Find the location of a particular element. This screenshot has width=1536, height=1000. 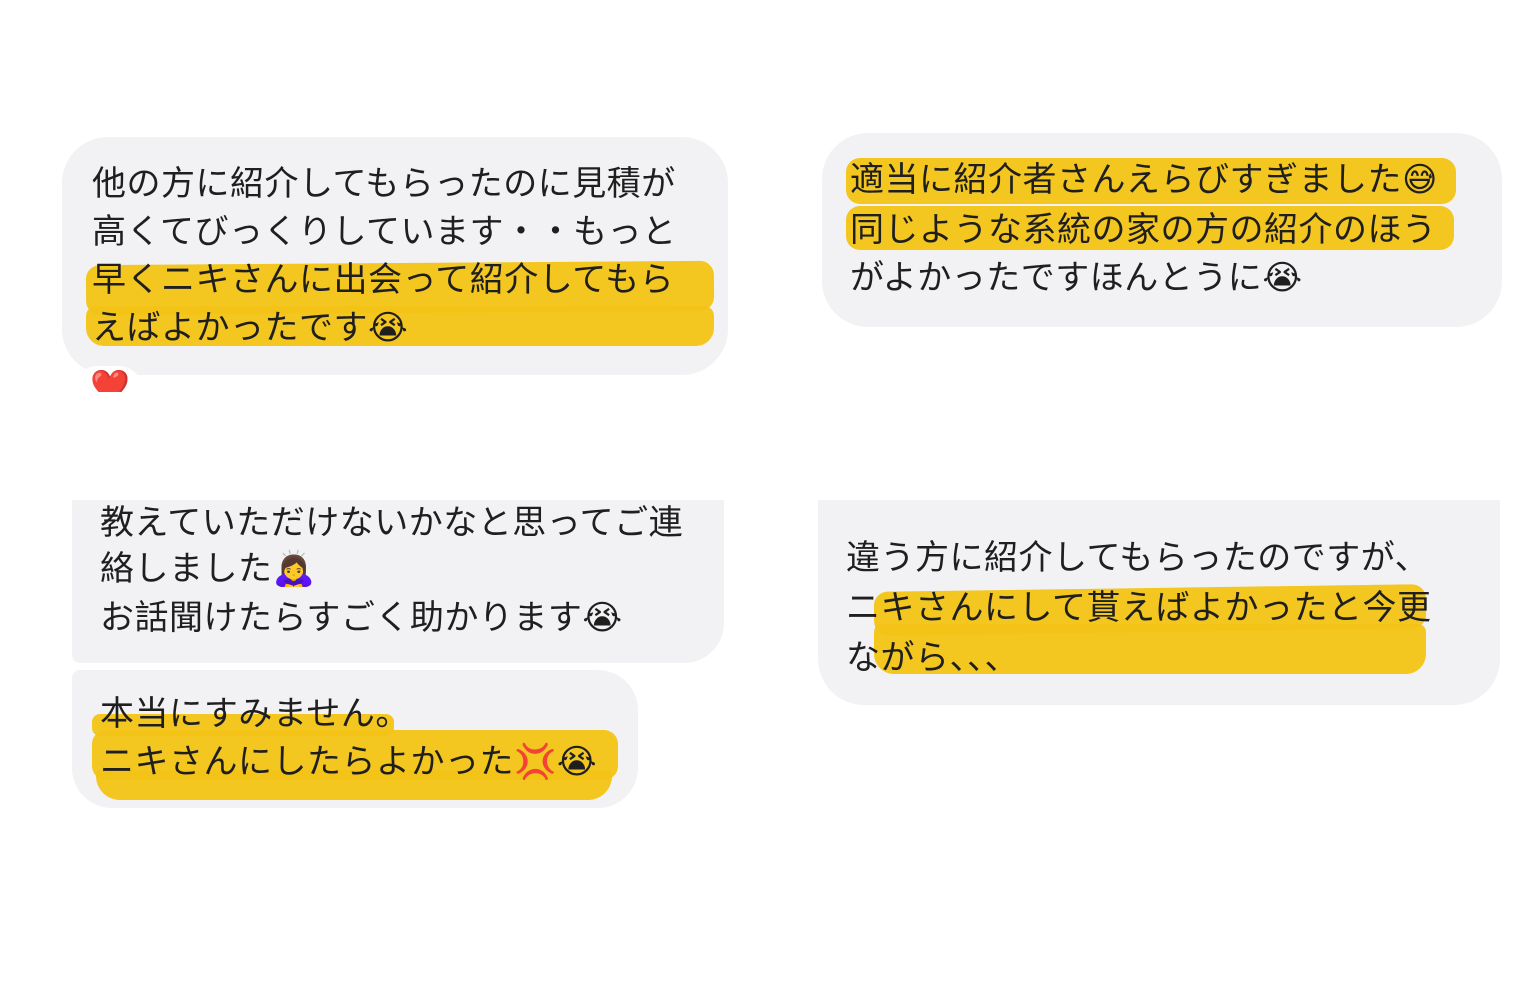

message-2-line-1-text: 適当に紹介者さんえらびすぎました is located at coordinates (1126, 180).